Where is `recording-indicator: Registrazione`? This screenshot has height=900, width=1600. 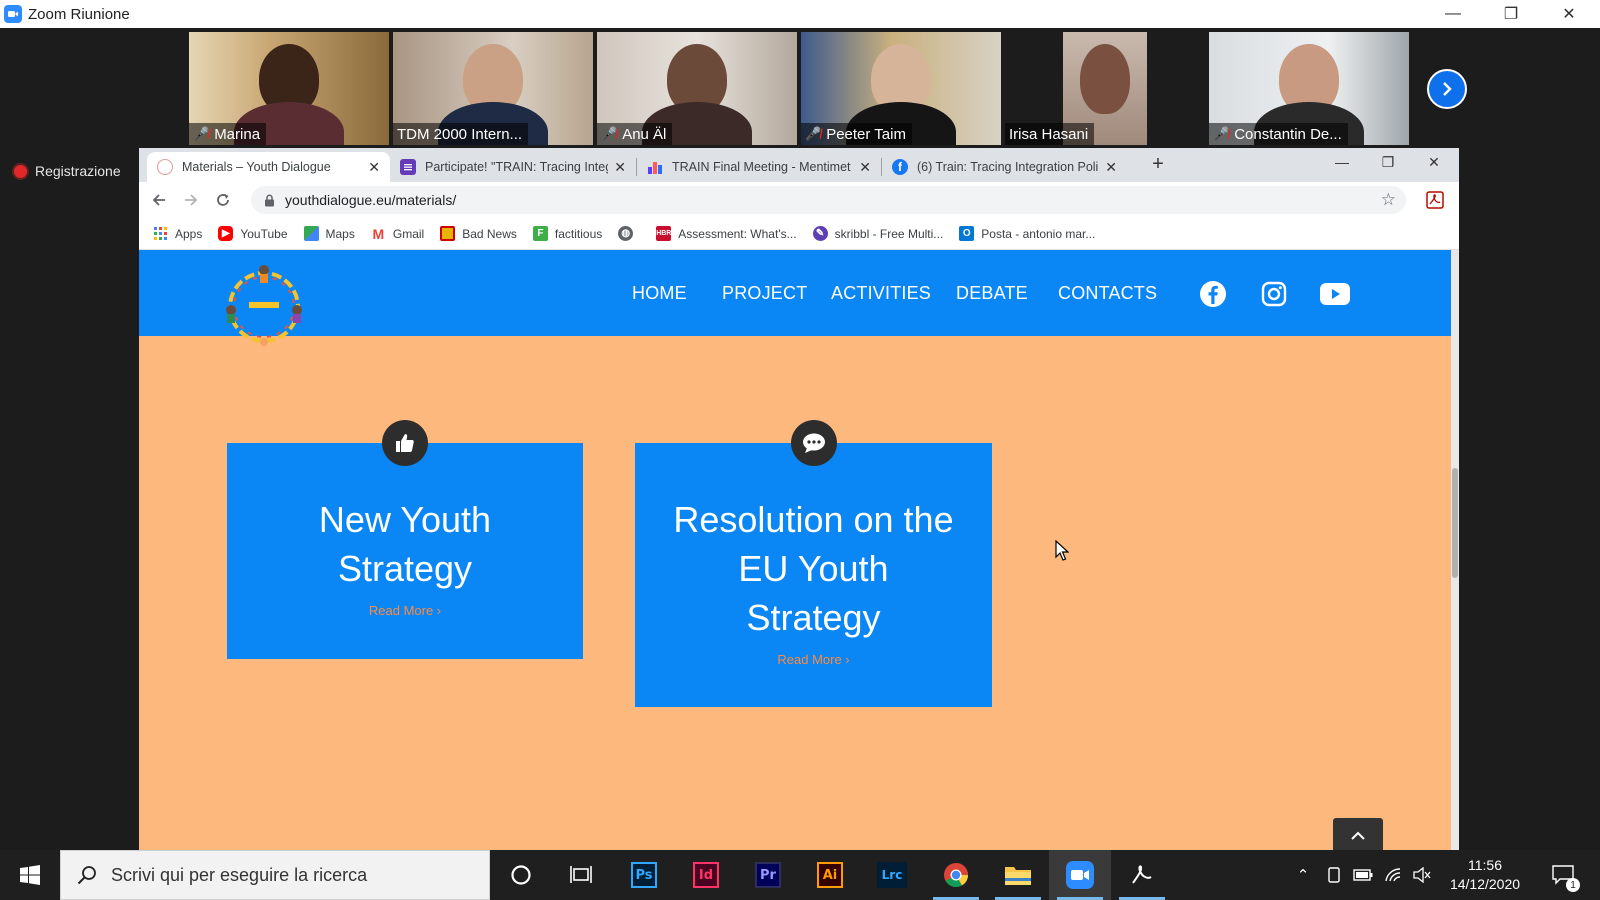
recording-indicator: Registrazione is located at coordinates (67, 171).